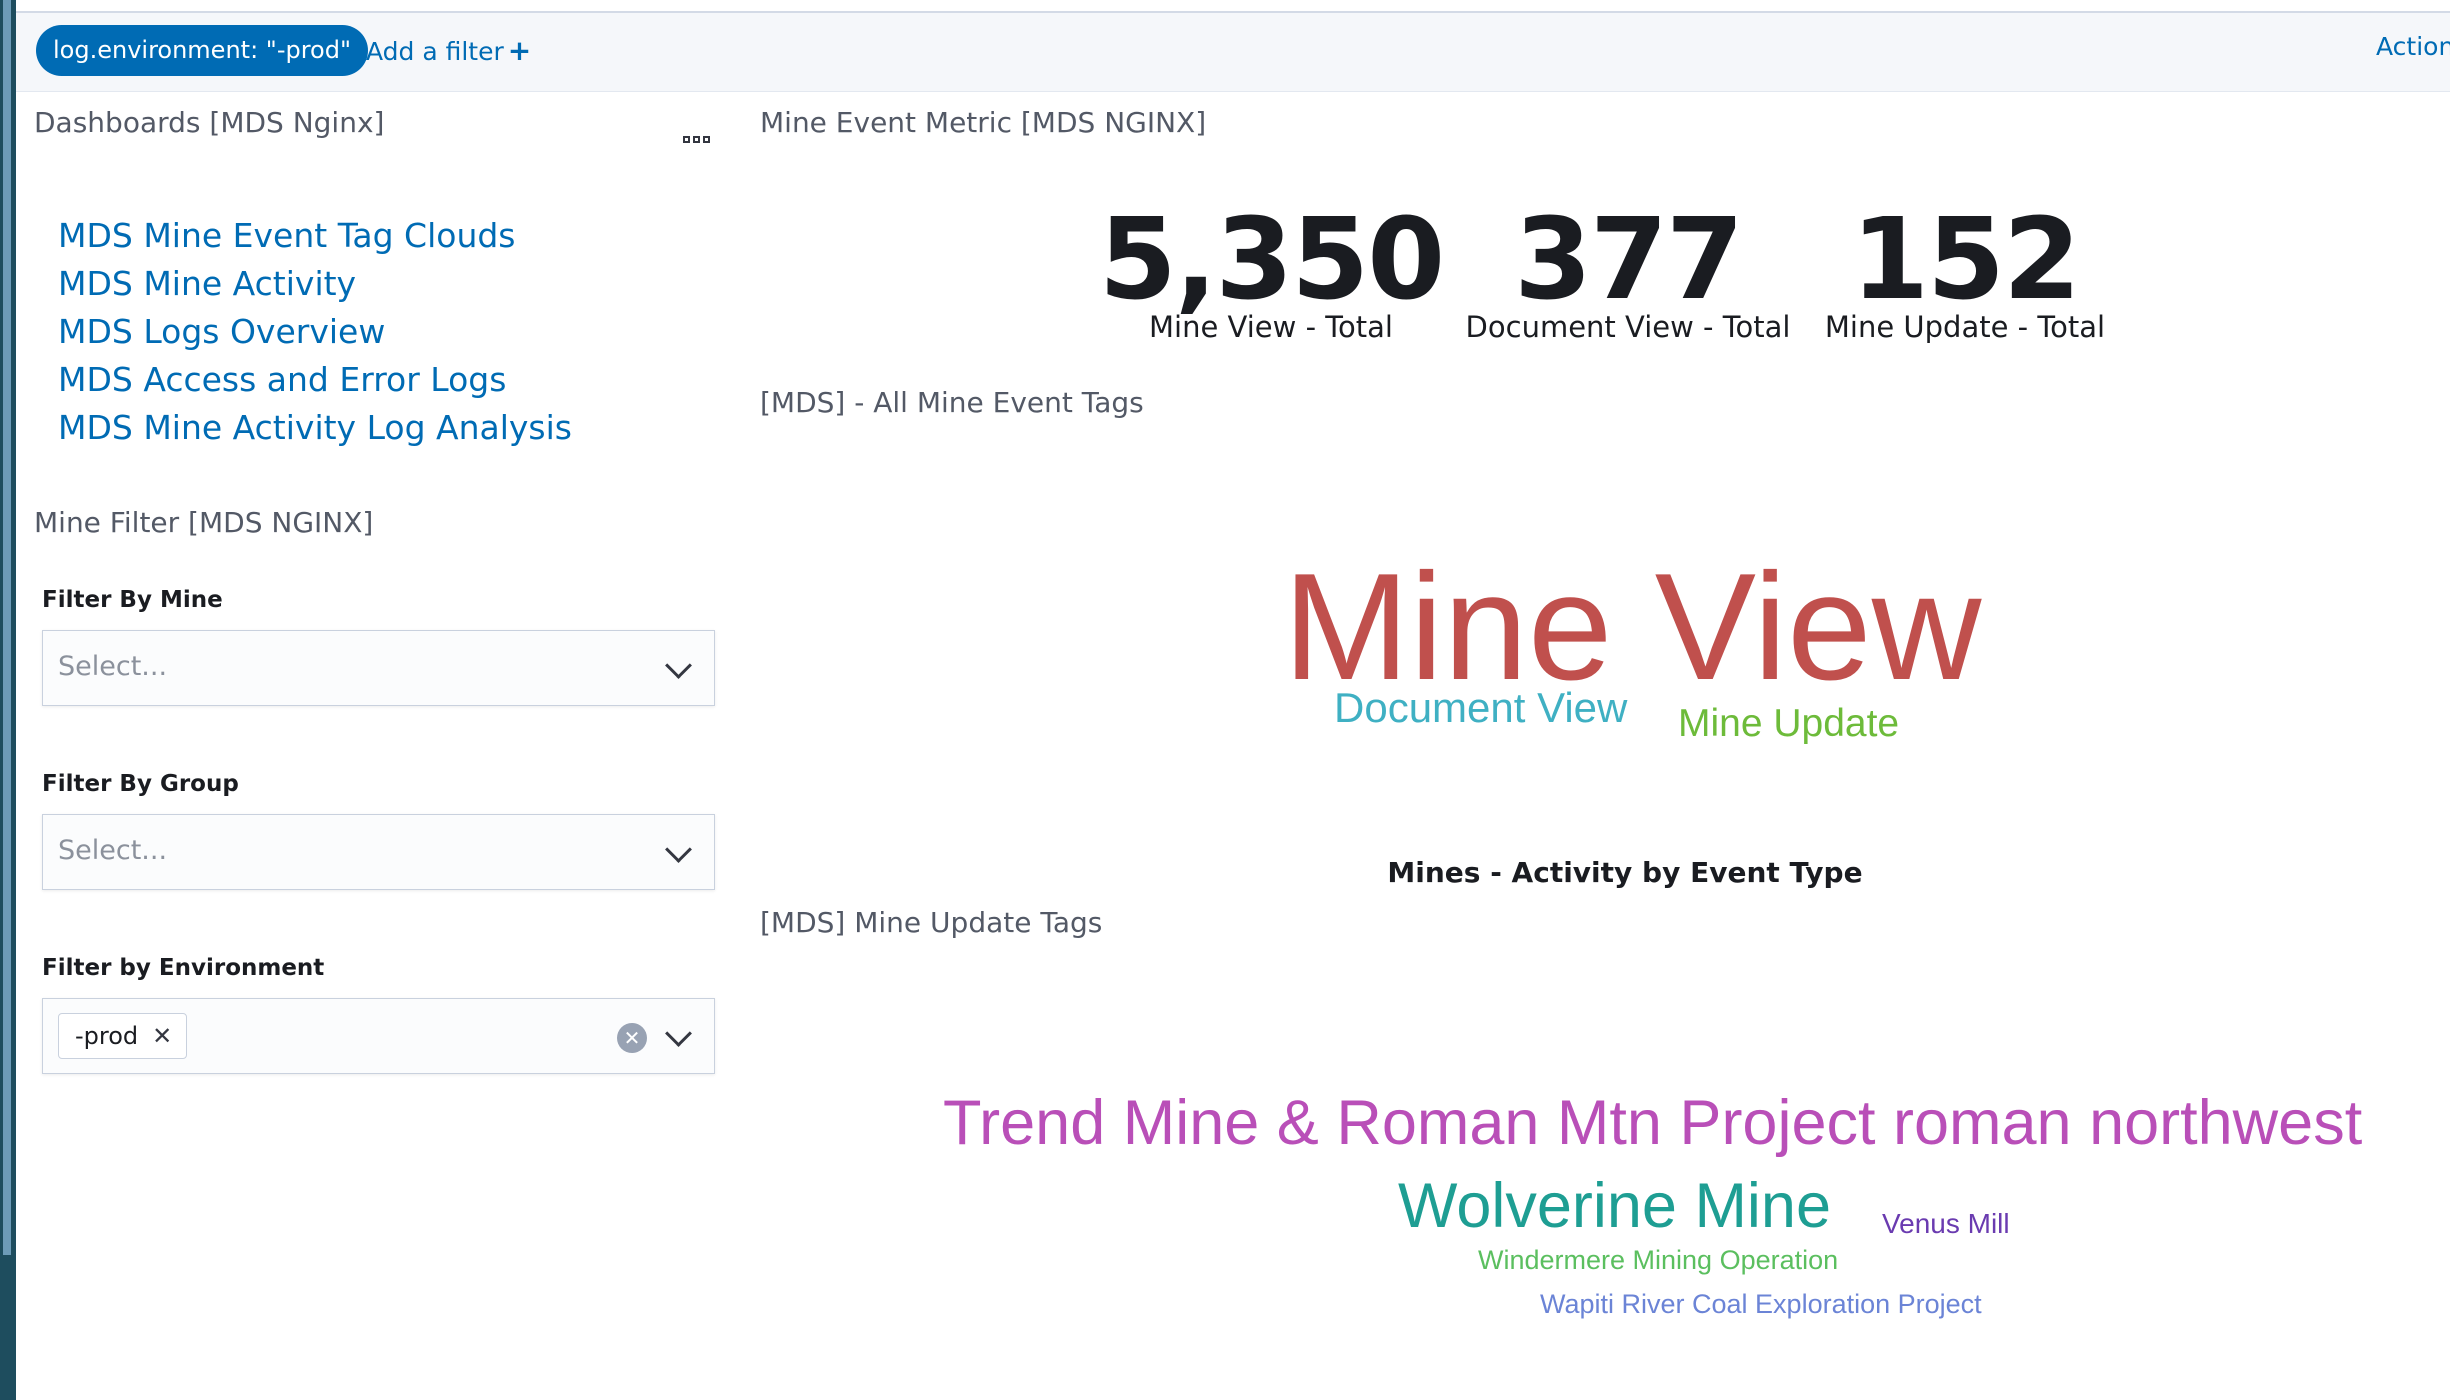 This screenshot has height=1400, width=2450. What do you see at coordinates (221, 331) in the screenshot?
I see `dashboard-link: MDS Logs Overview` at bounding box center [221, 331].